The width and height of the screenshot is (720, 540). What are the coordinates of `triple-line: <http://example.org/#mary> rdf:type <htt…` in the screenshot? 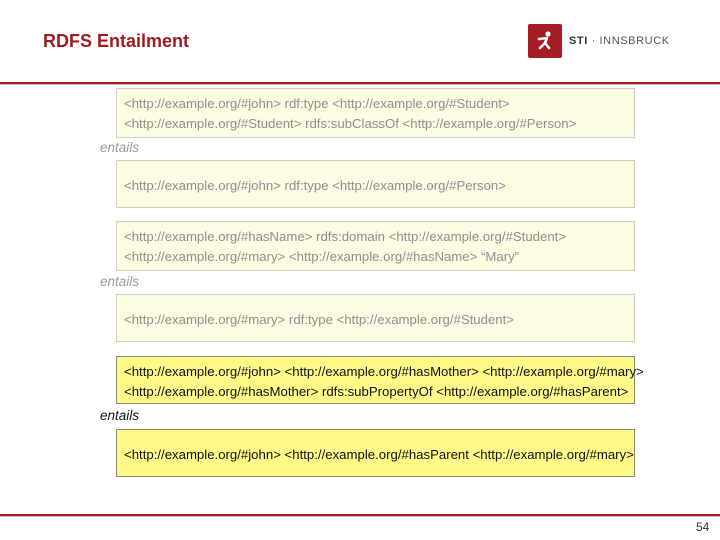 It's located at (319, 319).